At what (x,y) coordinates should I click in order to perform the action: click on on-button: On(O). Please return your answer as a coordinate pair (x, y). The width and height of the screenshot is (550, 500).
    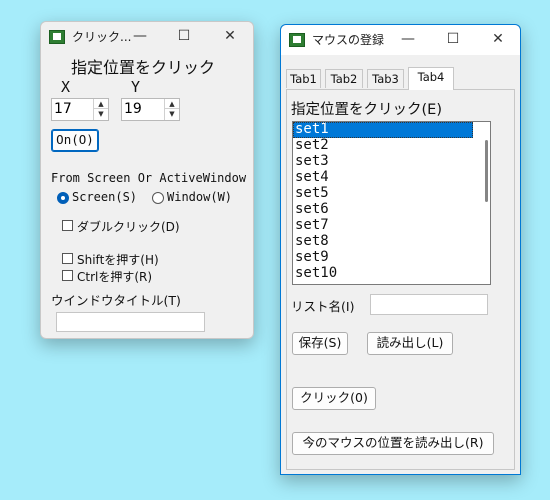
    Looking at the image, I should click on (75, 140).